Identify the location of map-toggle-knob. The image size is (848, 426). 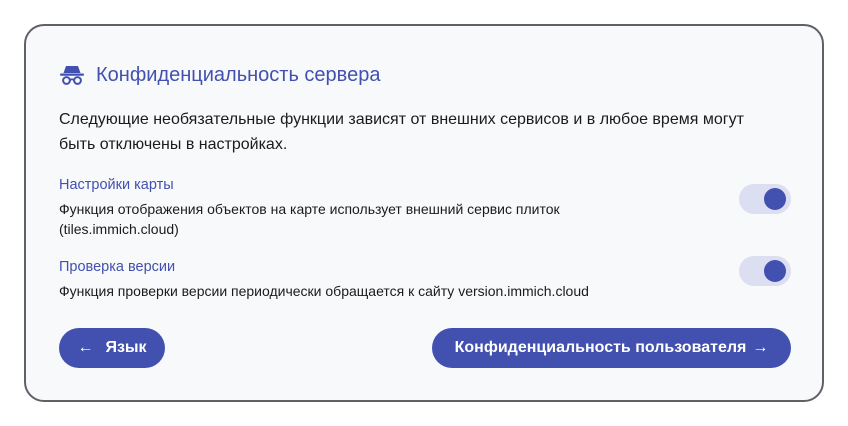
(775, 199).